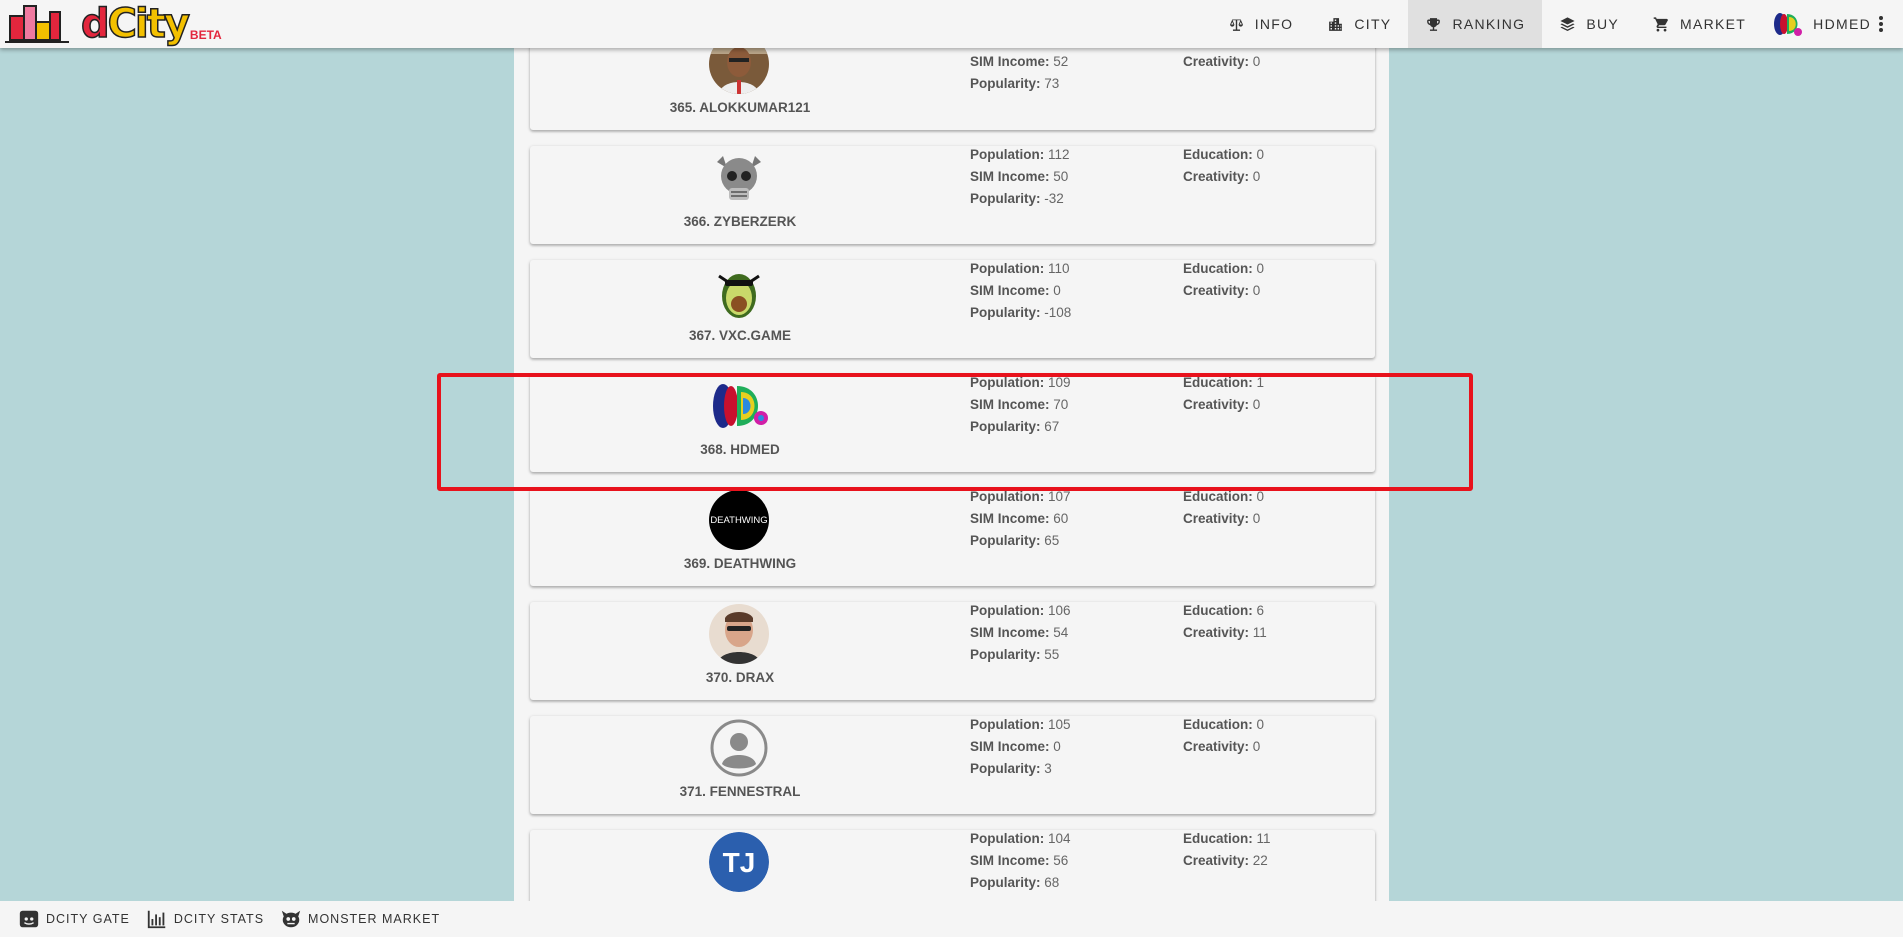 Image resolution: width=1903 pixels, height=937 pixels. Describe the element at coordinates (291, 919) in the screenshot. I see `monster-icon` at that location.